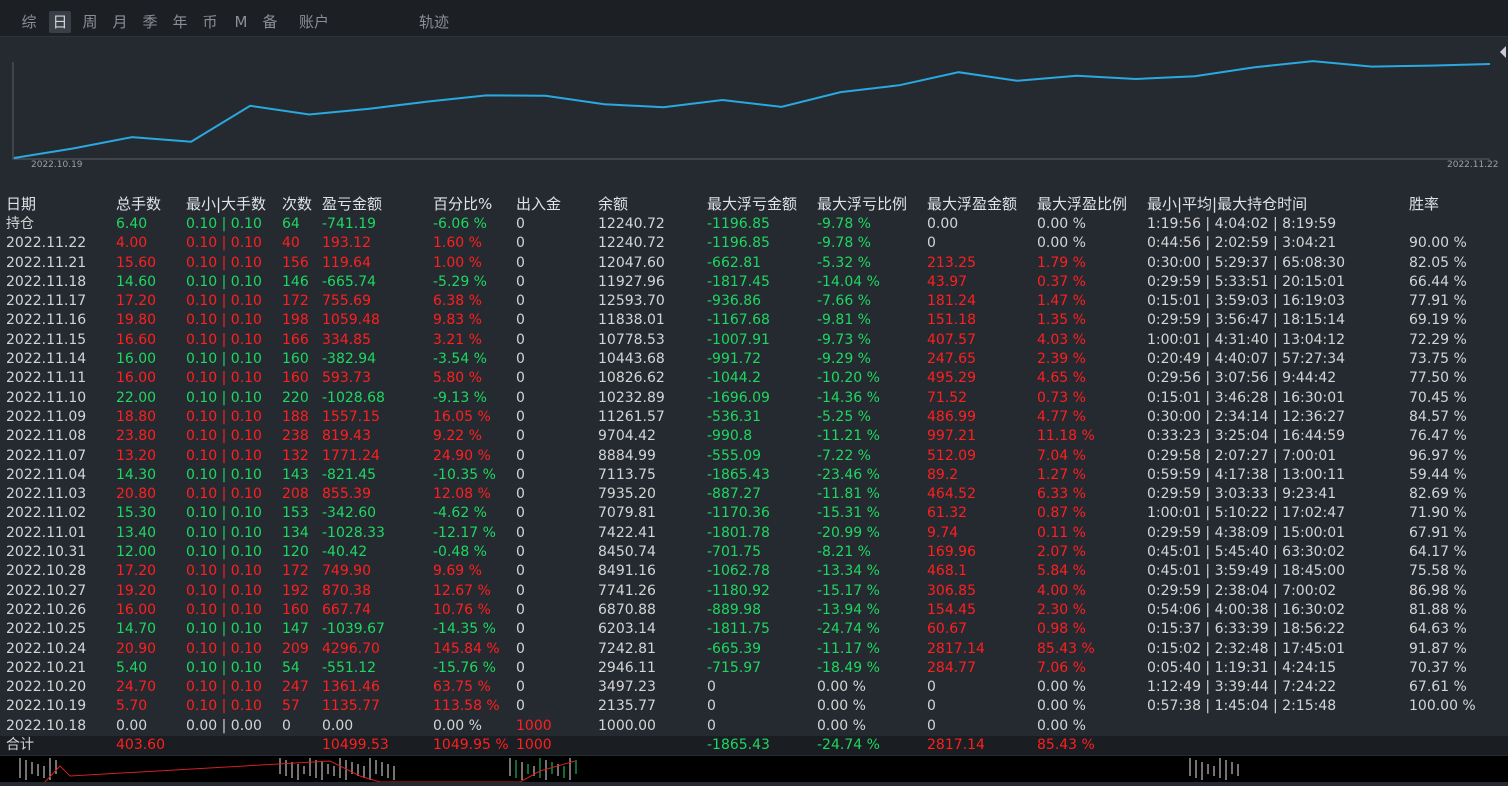  I want to click on cell-pct: 6.38 %, so click(457, 301).